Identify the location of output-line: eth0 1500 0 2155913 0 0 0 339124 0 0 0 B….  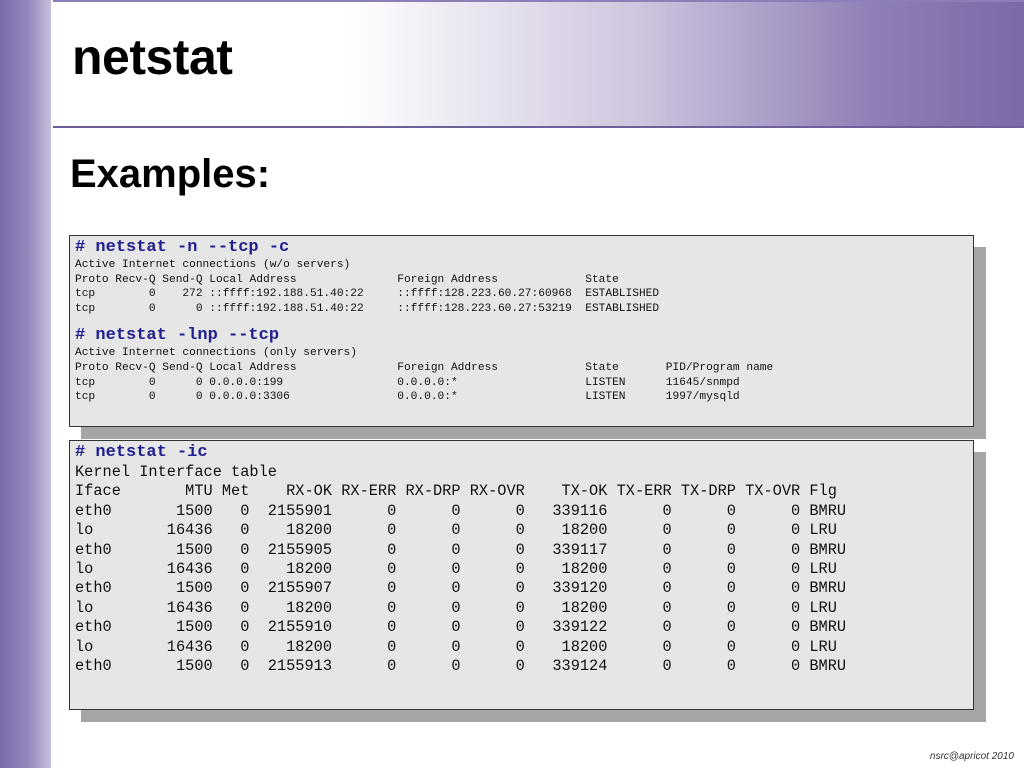
(461, 666).